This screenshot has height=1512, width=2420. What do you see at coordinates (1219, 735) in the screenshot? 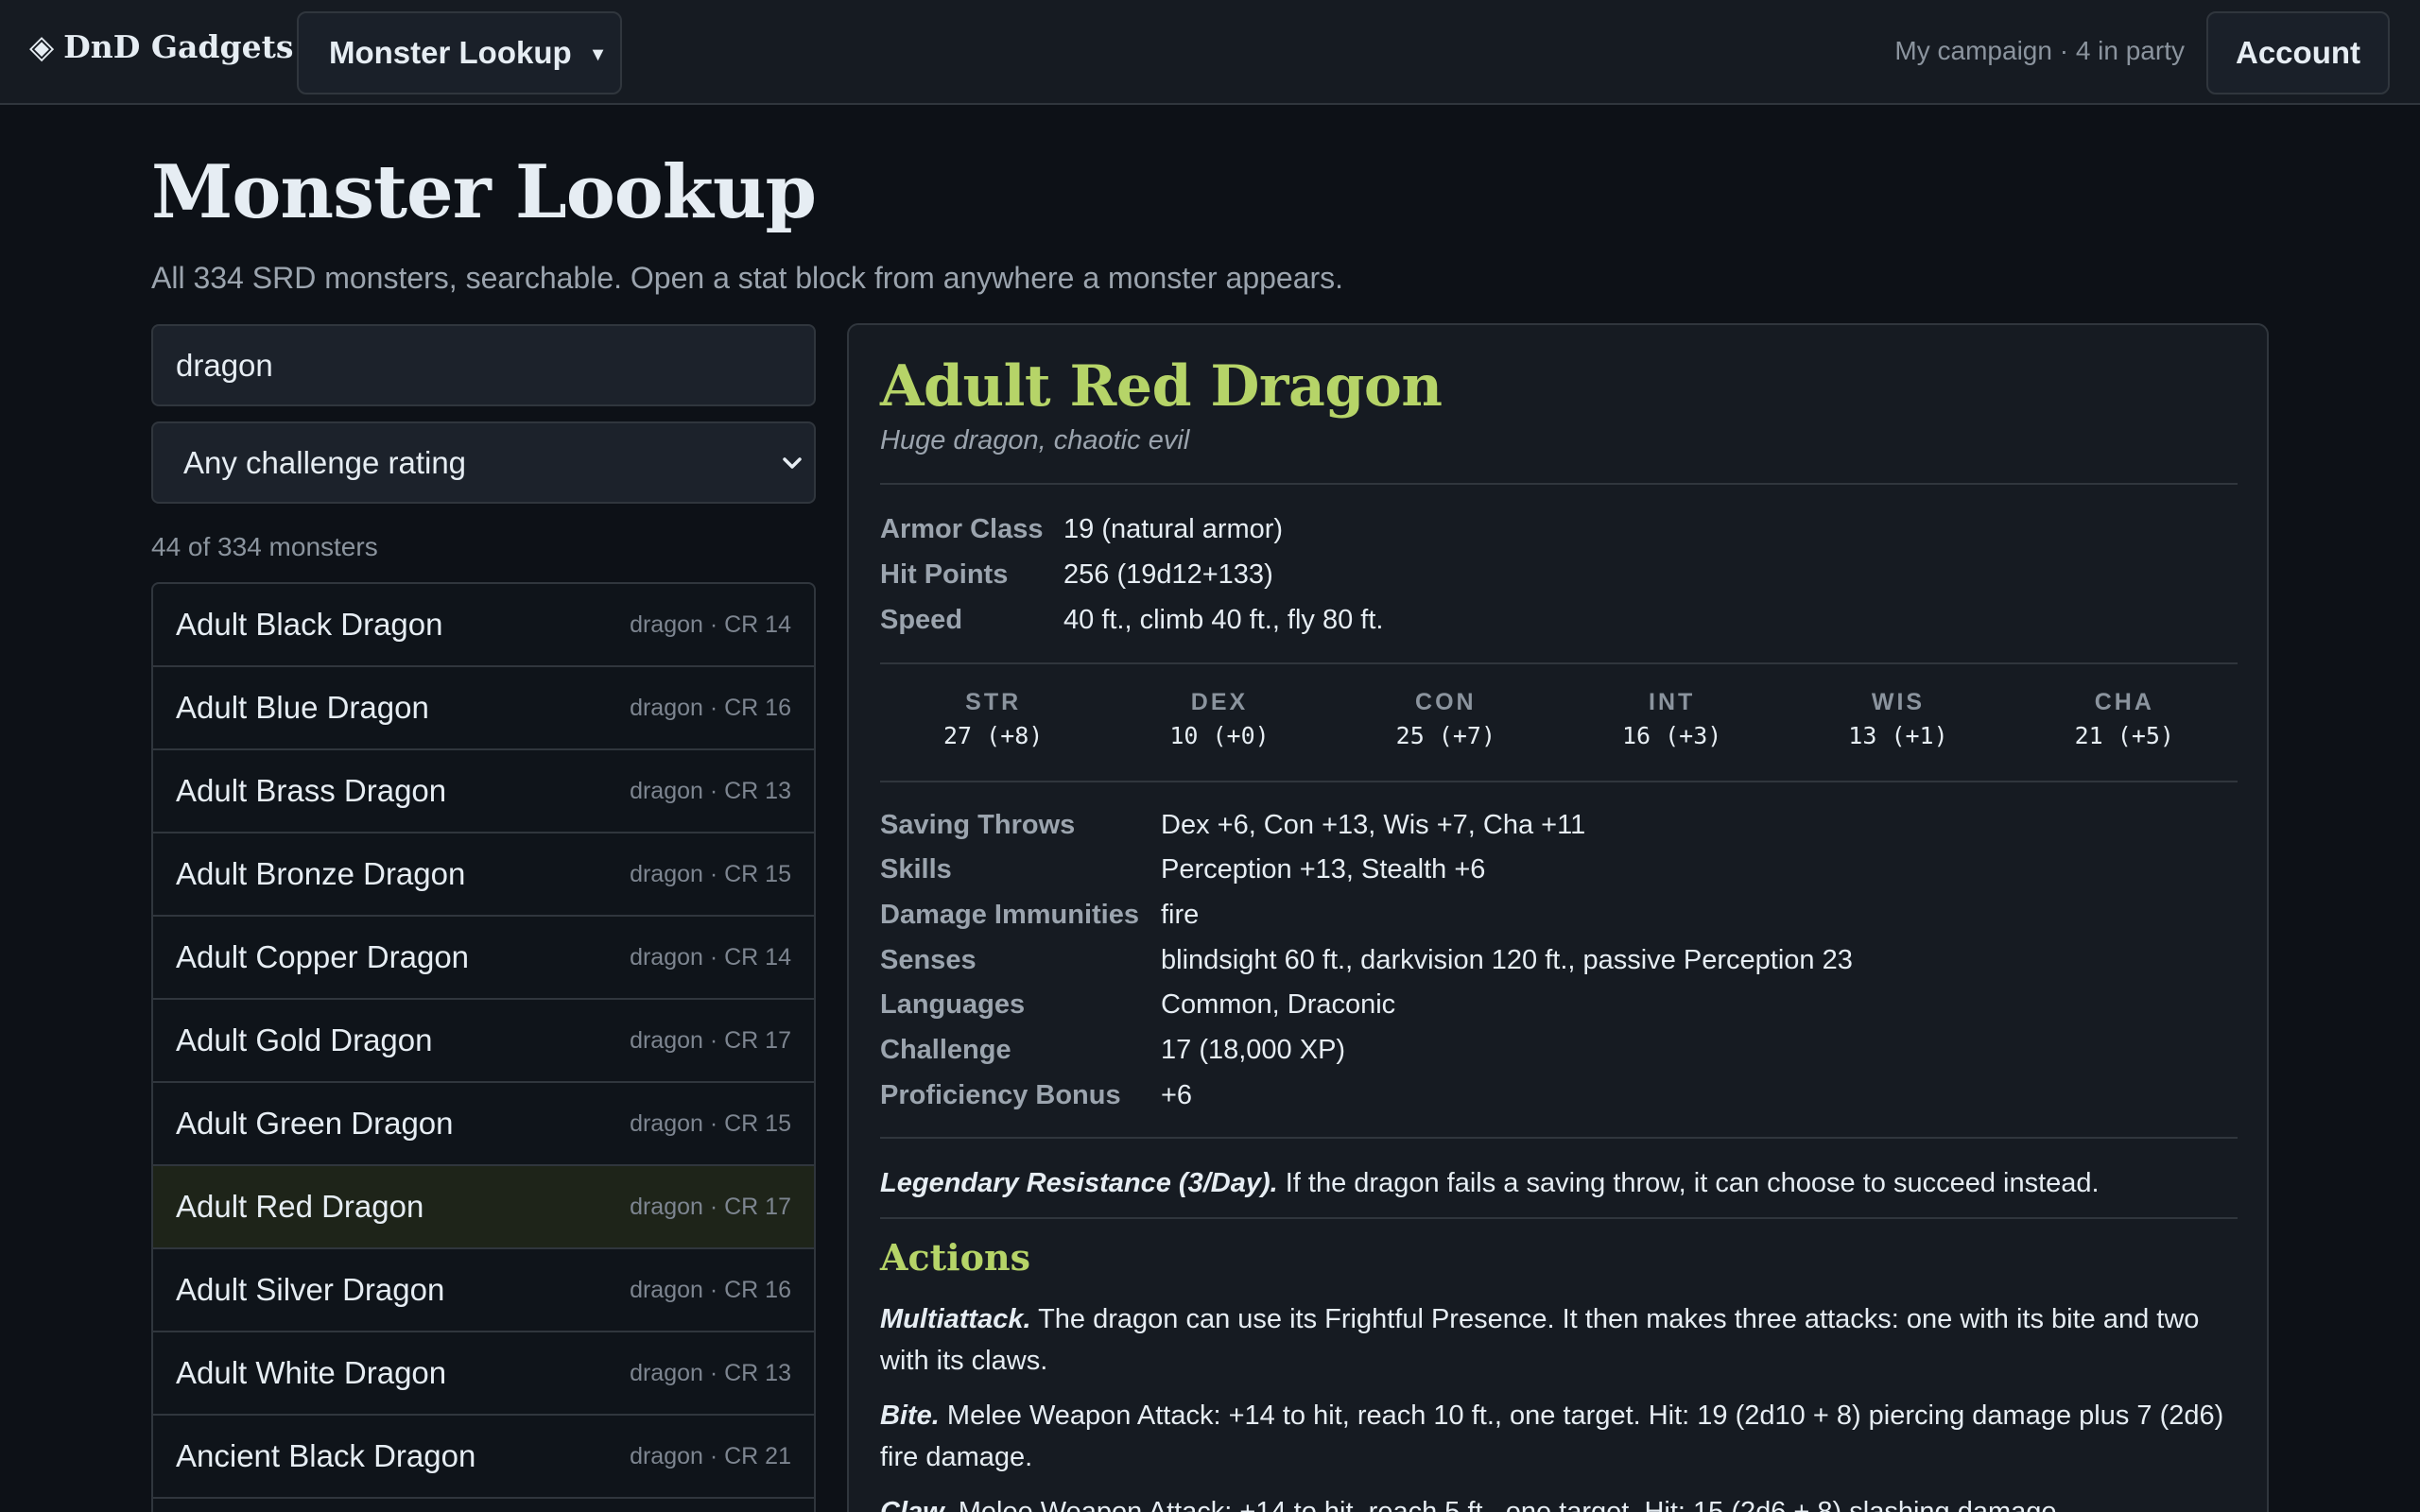
I see `ability-value: 10 (+0)` at bounding box center [1219, 735].